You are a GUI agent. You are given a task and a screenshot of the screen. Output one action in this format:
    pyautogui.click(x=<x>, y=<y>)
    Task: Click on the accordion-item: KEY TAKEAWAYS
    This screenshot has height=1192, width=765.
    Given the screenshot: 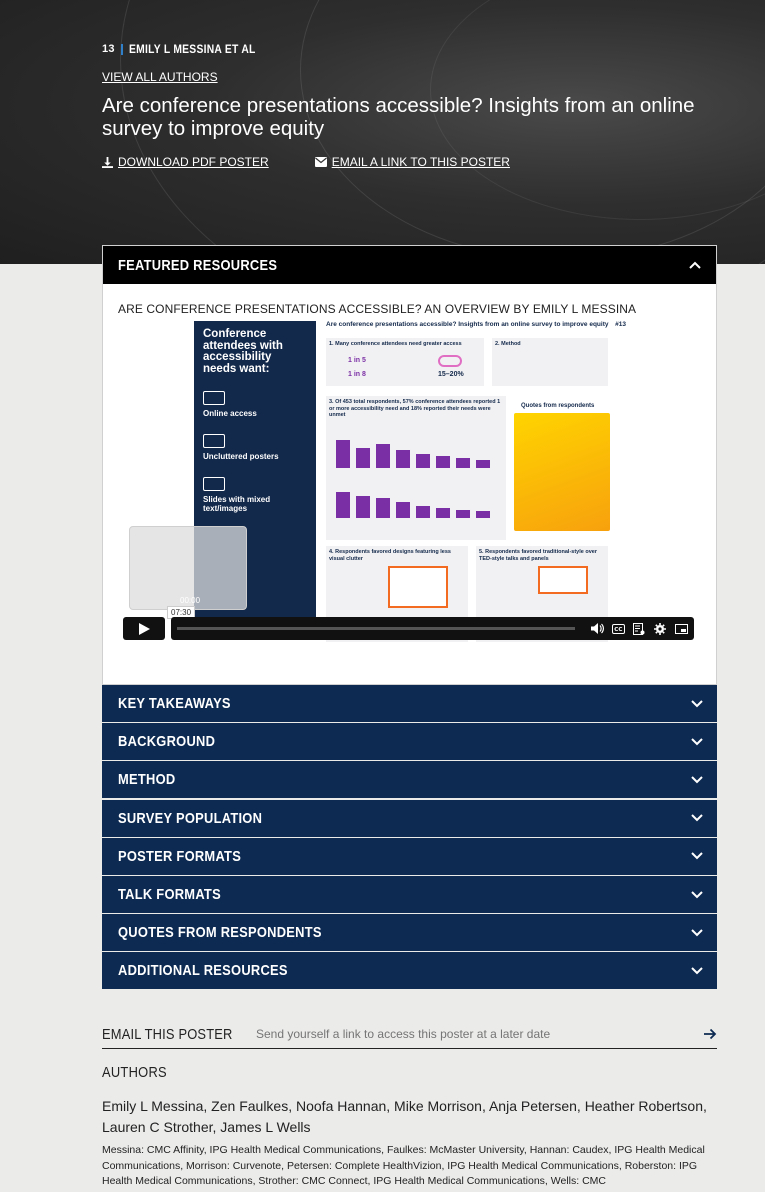 What is the action you would take?
    pyautogui.click(x=409, y=703)
    